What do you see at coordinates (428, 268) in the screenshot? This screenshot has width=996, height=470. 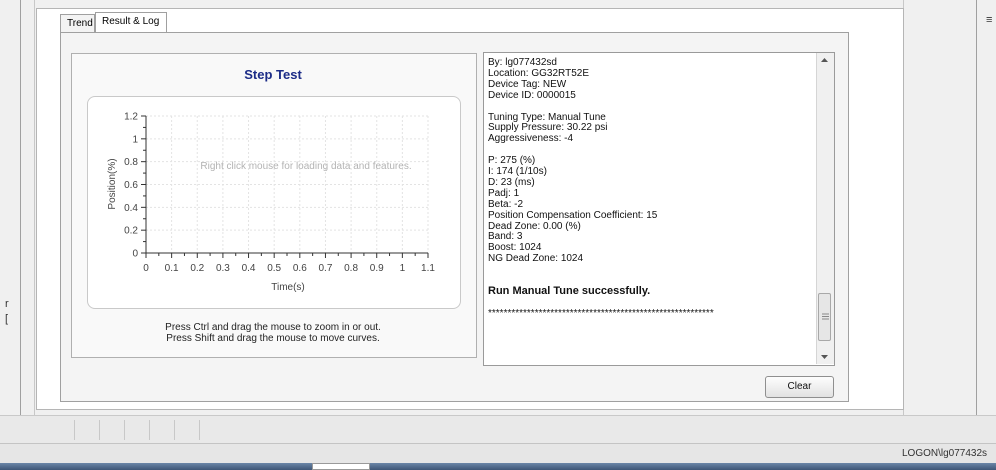 I see `x-tick-label: 1.1` at bounding box center [428, 268].